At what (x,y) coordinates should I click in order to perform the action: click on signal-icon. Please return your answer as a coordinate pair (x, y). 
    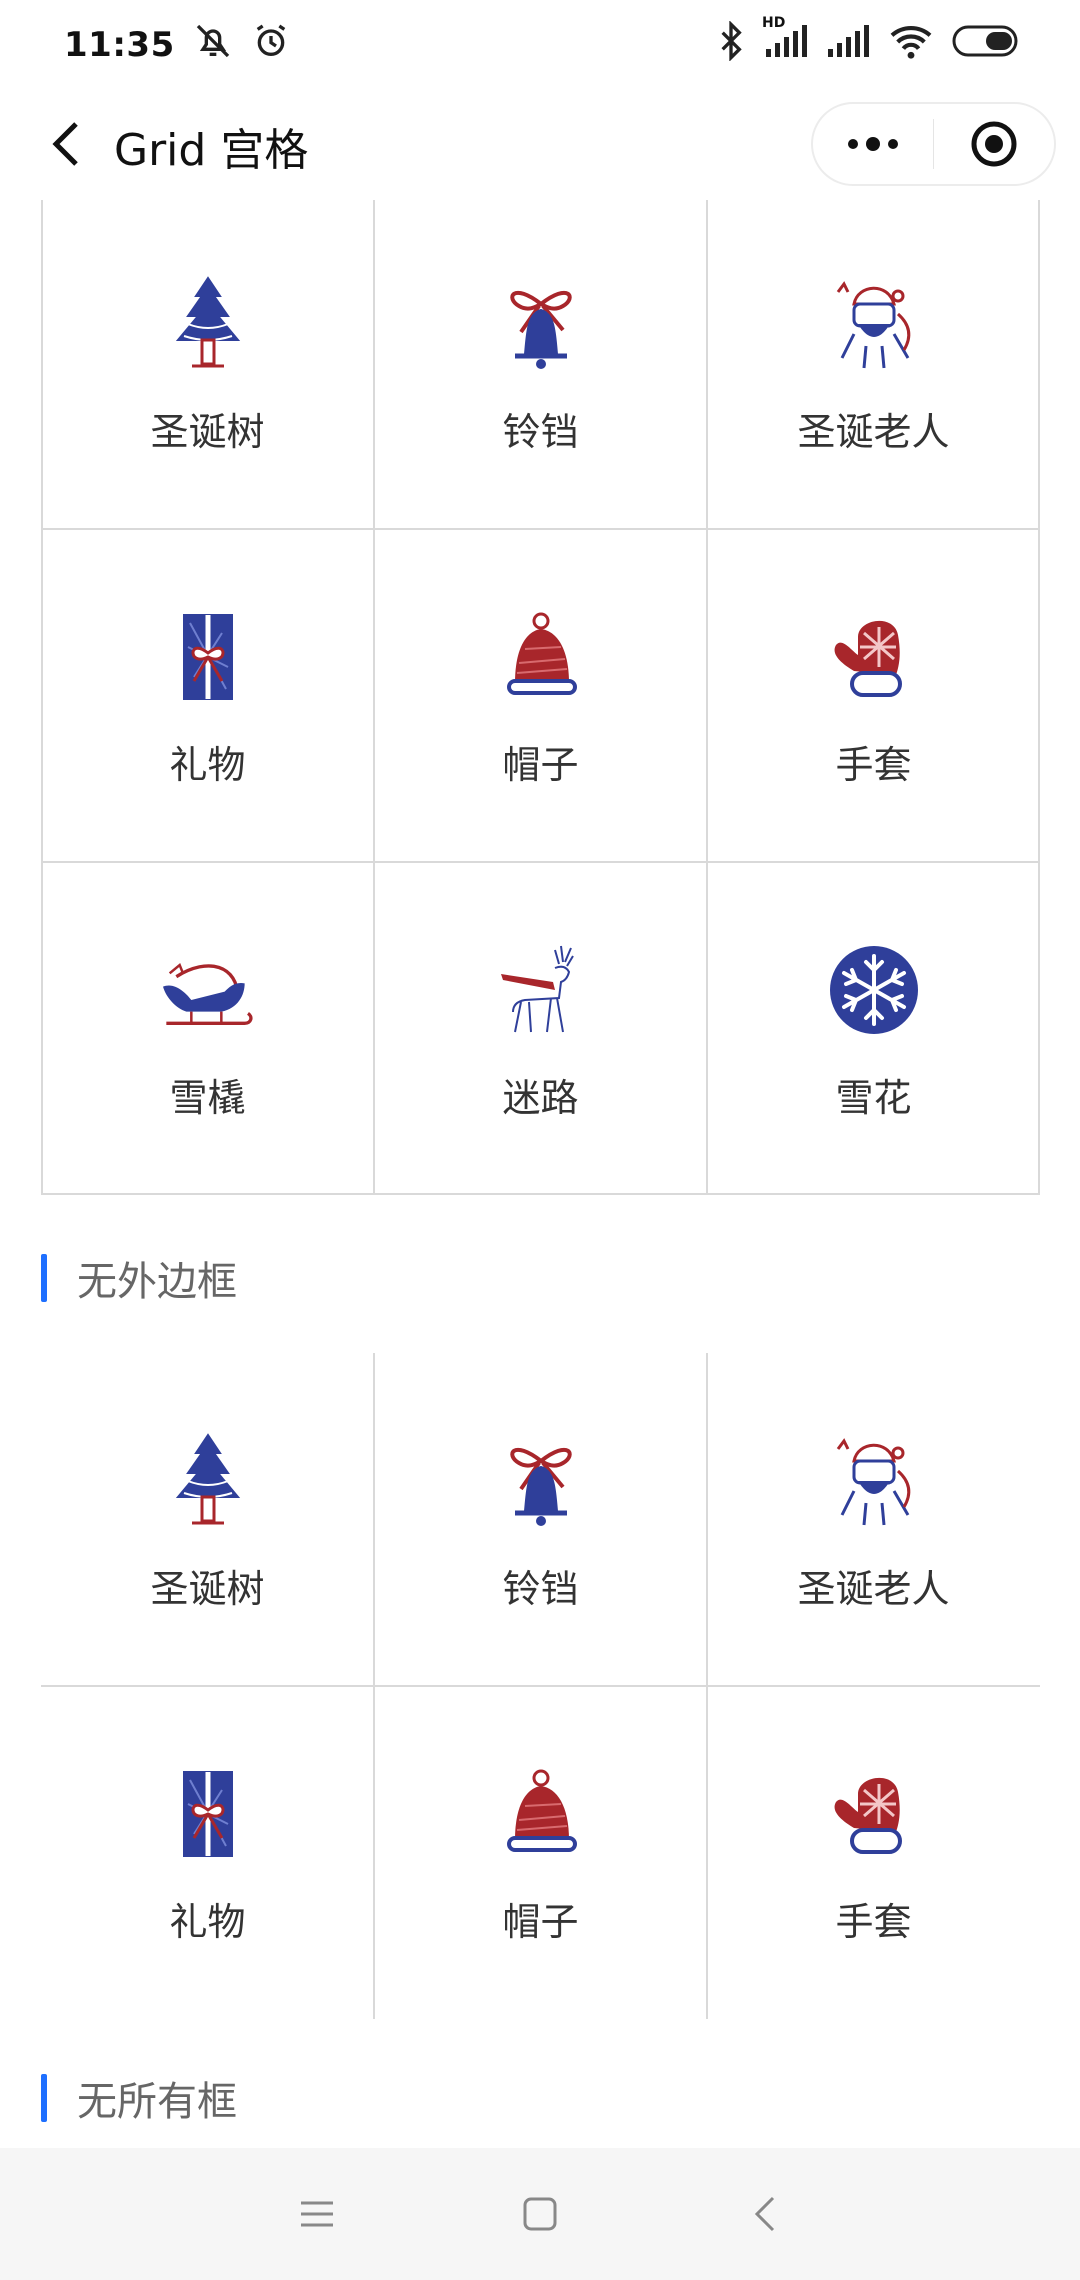
    Looking at the image, I should click on (848, 45).